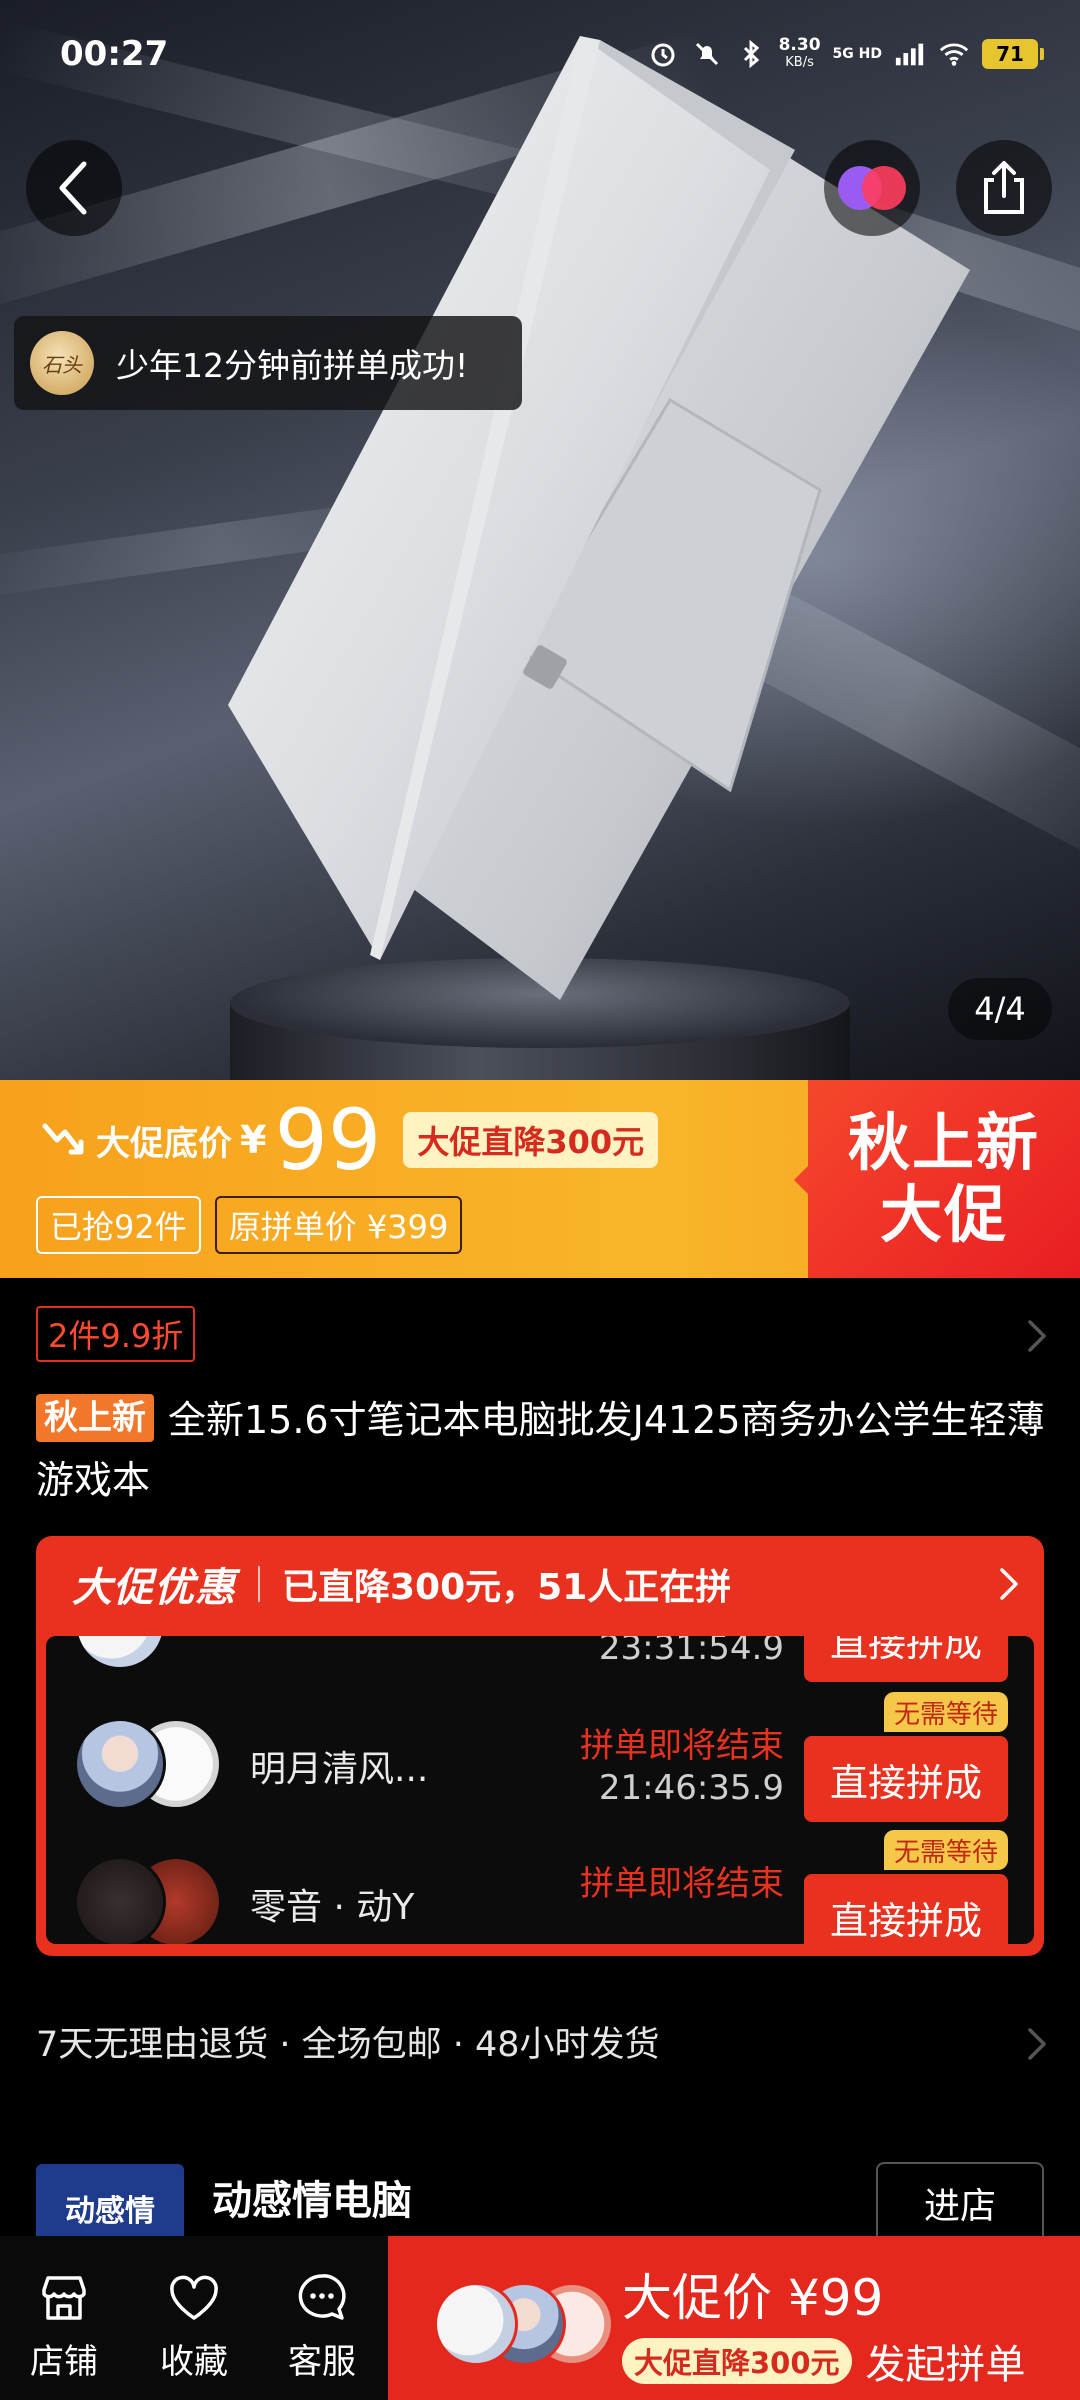  What do you see at coordinates (164, 1143) in the screenshot?
I see `promo-price-label: 大促底价` at bounding box center [164, 1143].